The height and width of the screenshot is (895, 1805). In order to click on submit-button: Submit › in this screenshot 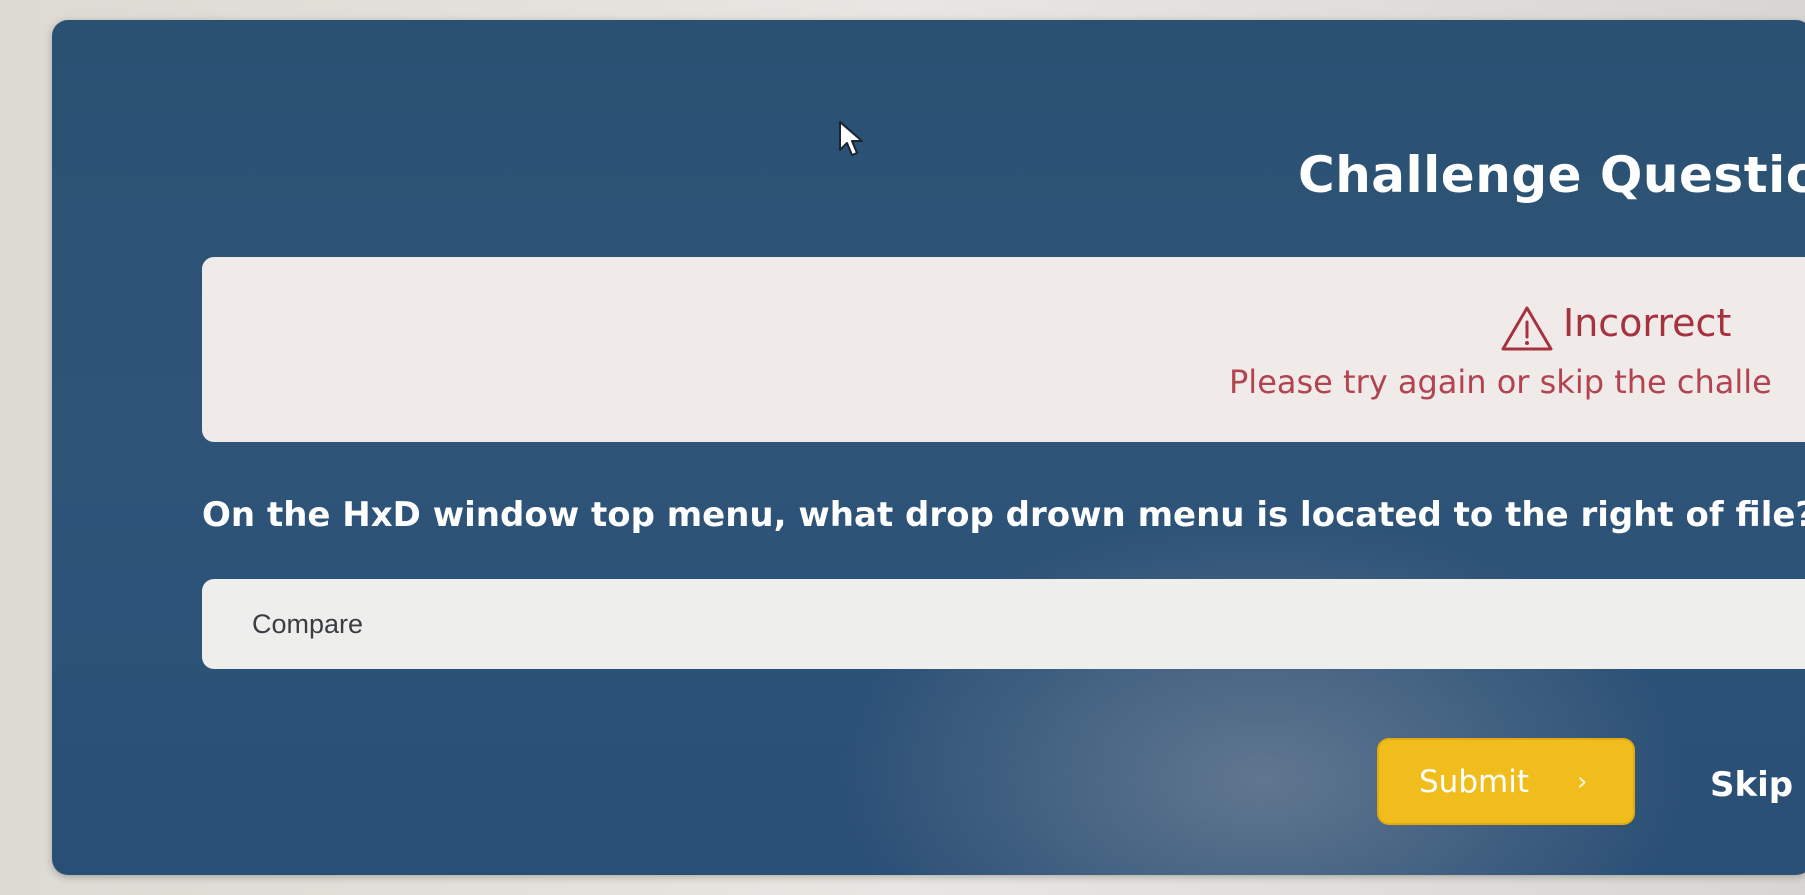, I will do `click(1506, 781)`.